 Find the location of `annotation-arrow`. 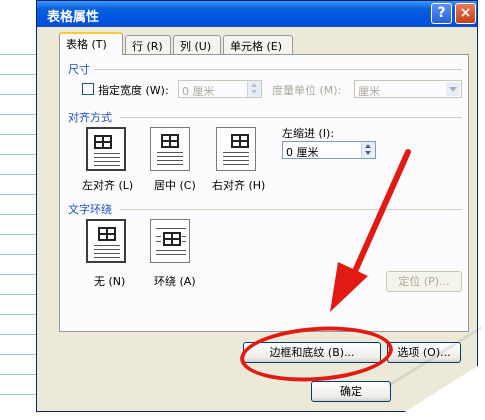

annotation-arrow is located at coordinates (370, 230).